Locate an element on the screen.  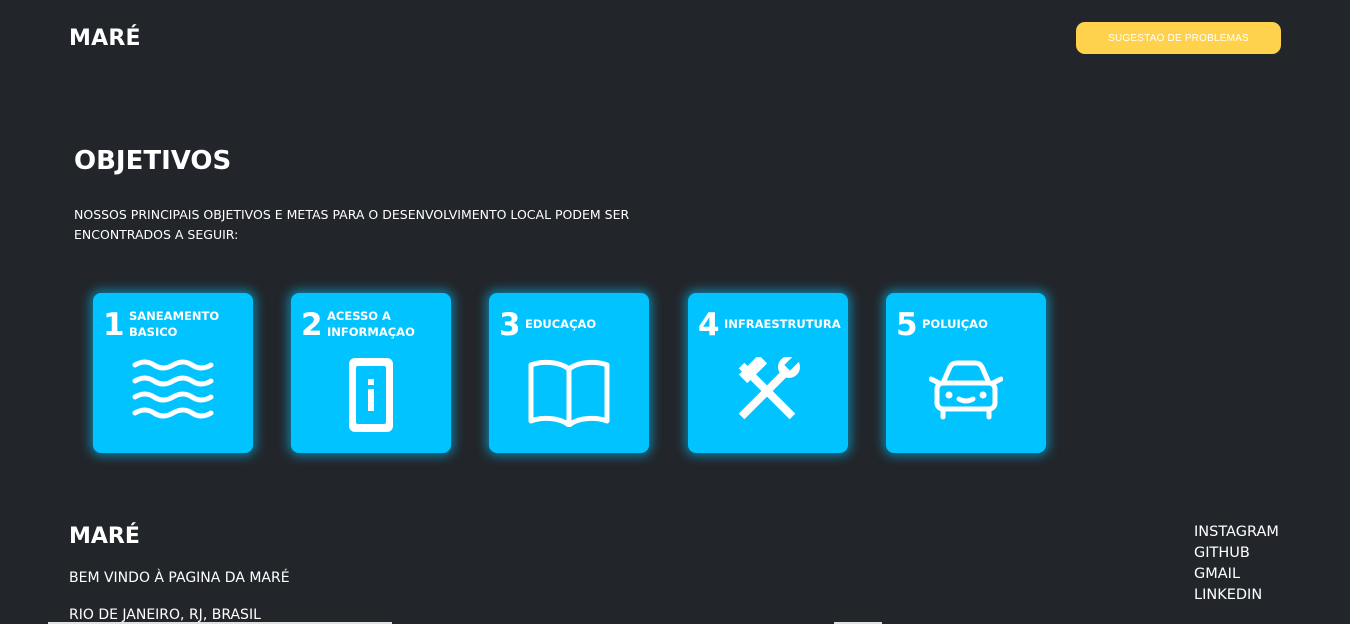
card-label: ACESSO A INFORMAÇAO is located at coordinates (371, 324).